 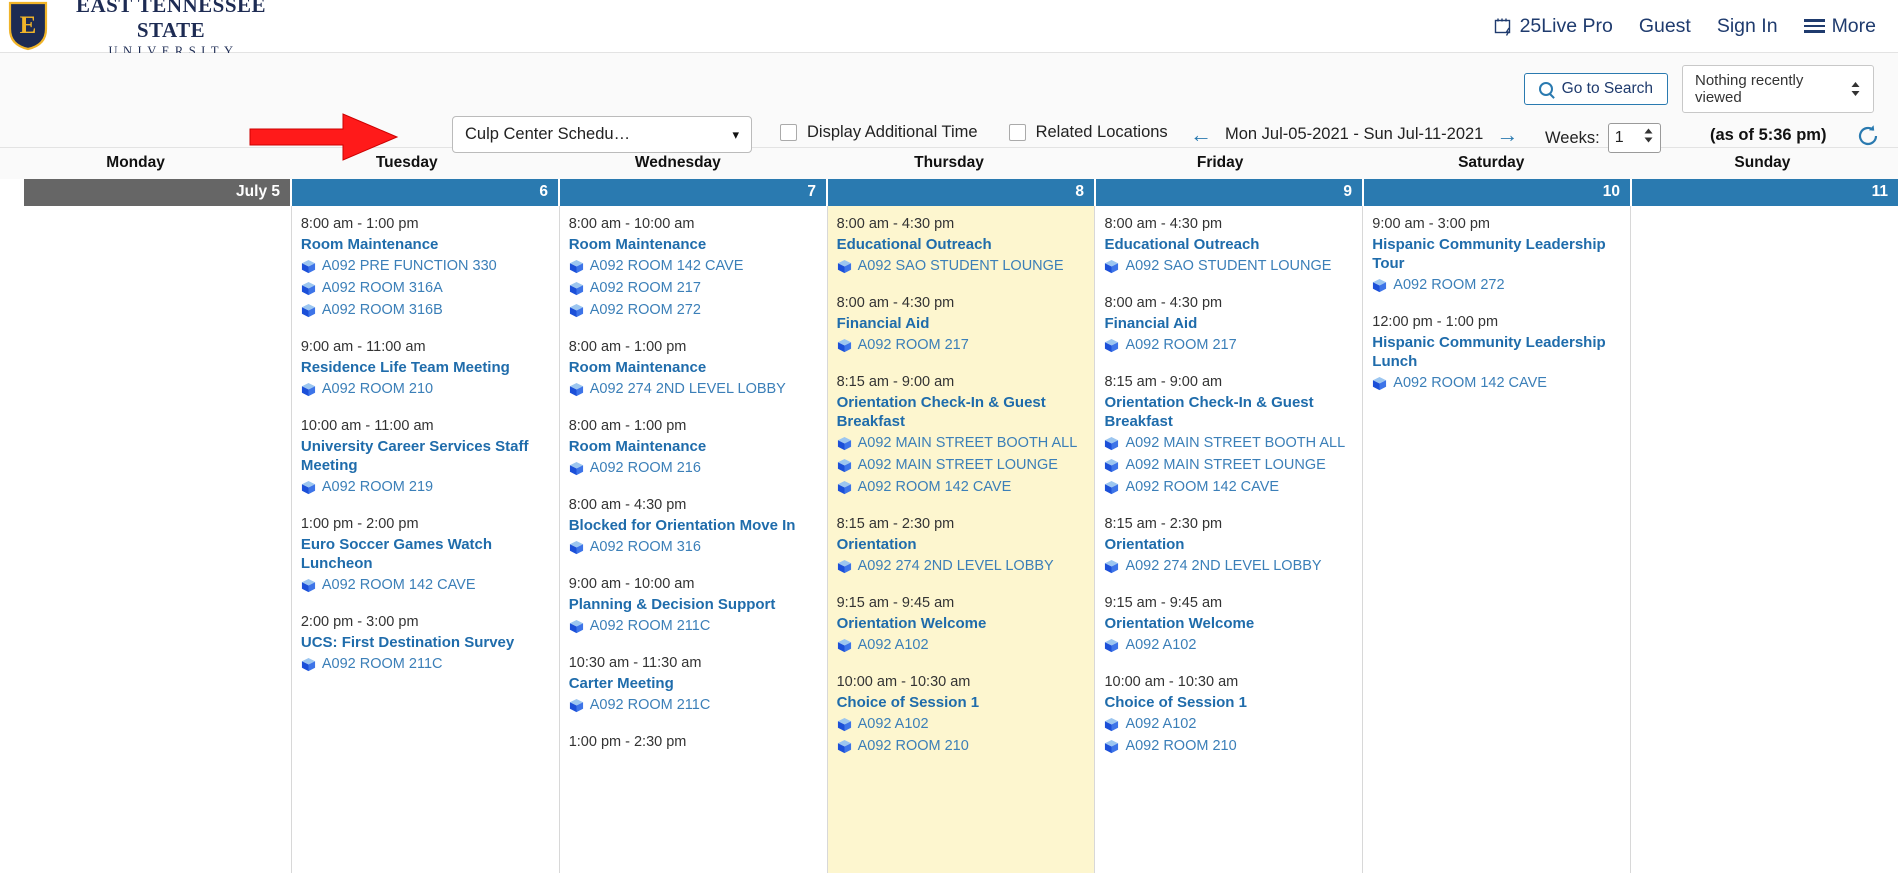 I want to click on next-week-arrow-icon: →, so click(x=1507, y=134).